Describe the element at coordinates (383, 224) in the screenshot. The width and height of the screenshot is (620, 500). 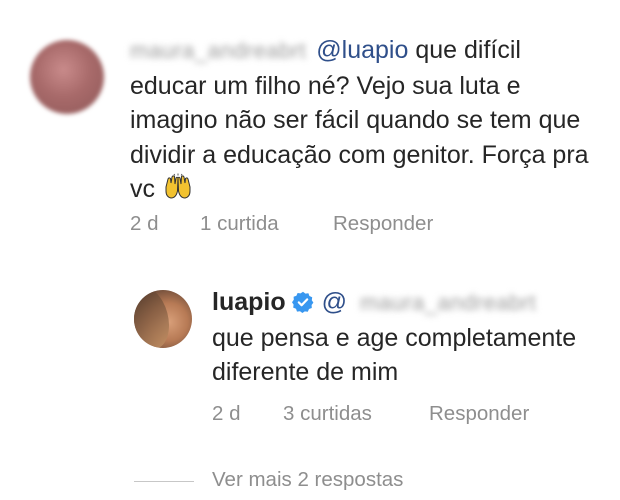
I see `comment-1-reply-button: Responder` at that location.